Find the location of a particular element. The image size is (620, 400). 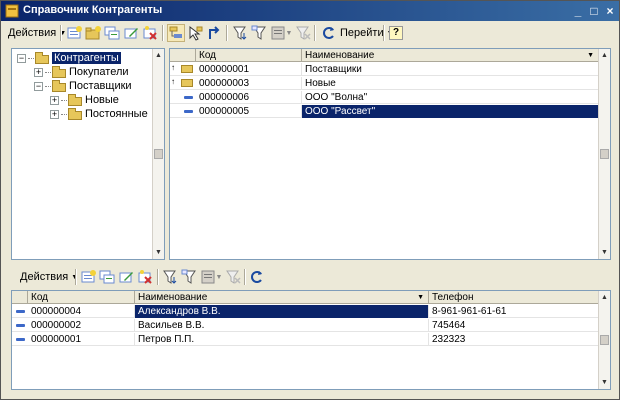

select-parent-button is located at coordinates (195, 33).